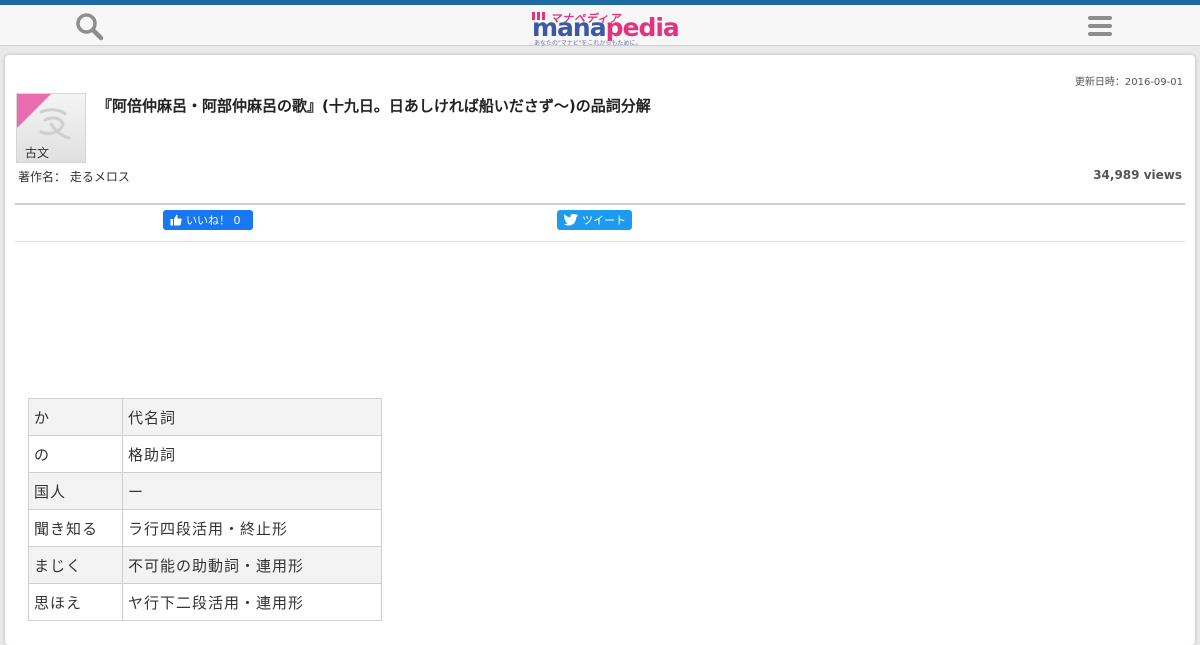 The width and height of the screenshot is (1200, 645). Describe the element at coordinates (252, 454) in the screenshot. I see `part-of-speech-cell: 格助詞` at that location.